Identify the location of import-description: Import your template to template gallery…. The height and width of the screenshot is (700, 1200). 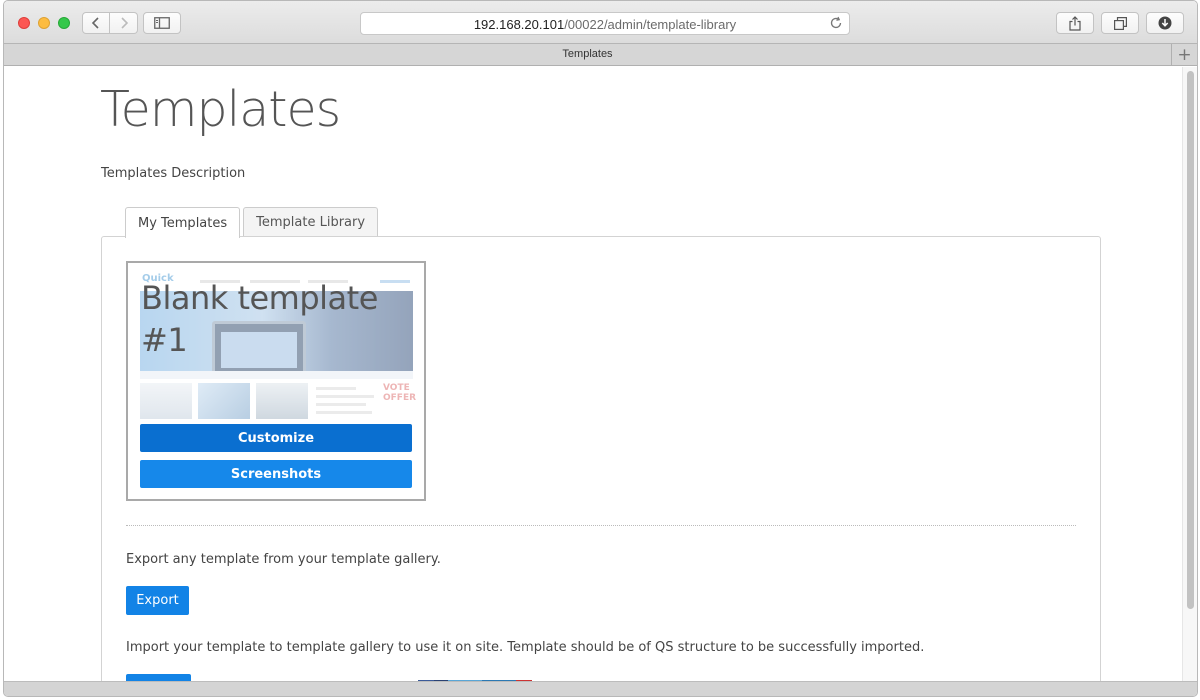
(525, 647).